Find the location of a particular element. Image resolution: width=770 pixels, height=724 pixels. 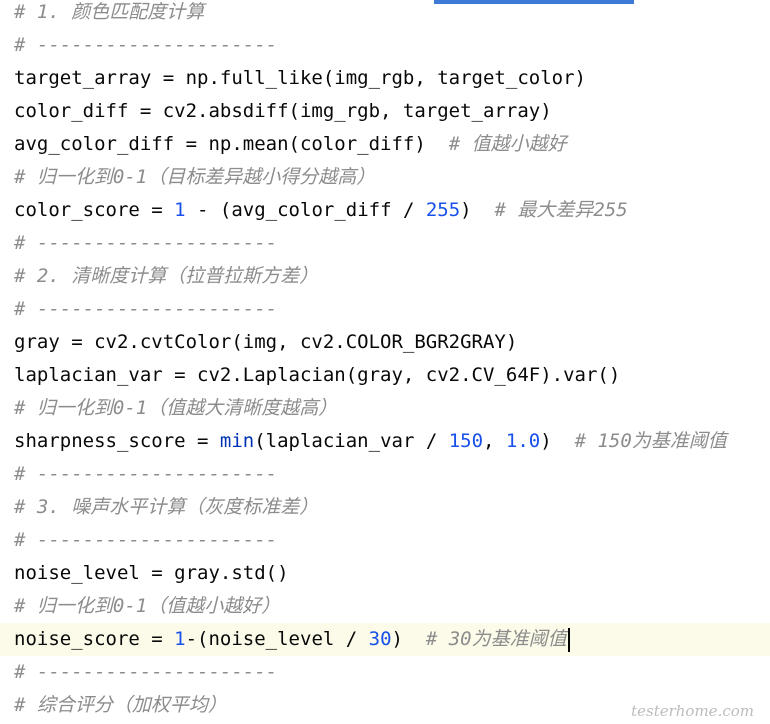

code-line: # 归一化到0-1（值越小越好） is located at coordinates (147, 606).